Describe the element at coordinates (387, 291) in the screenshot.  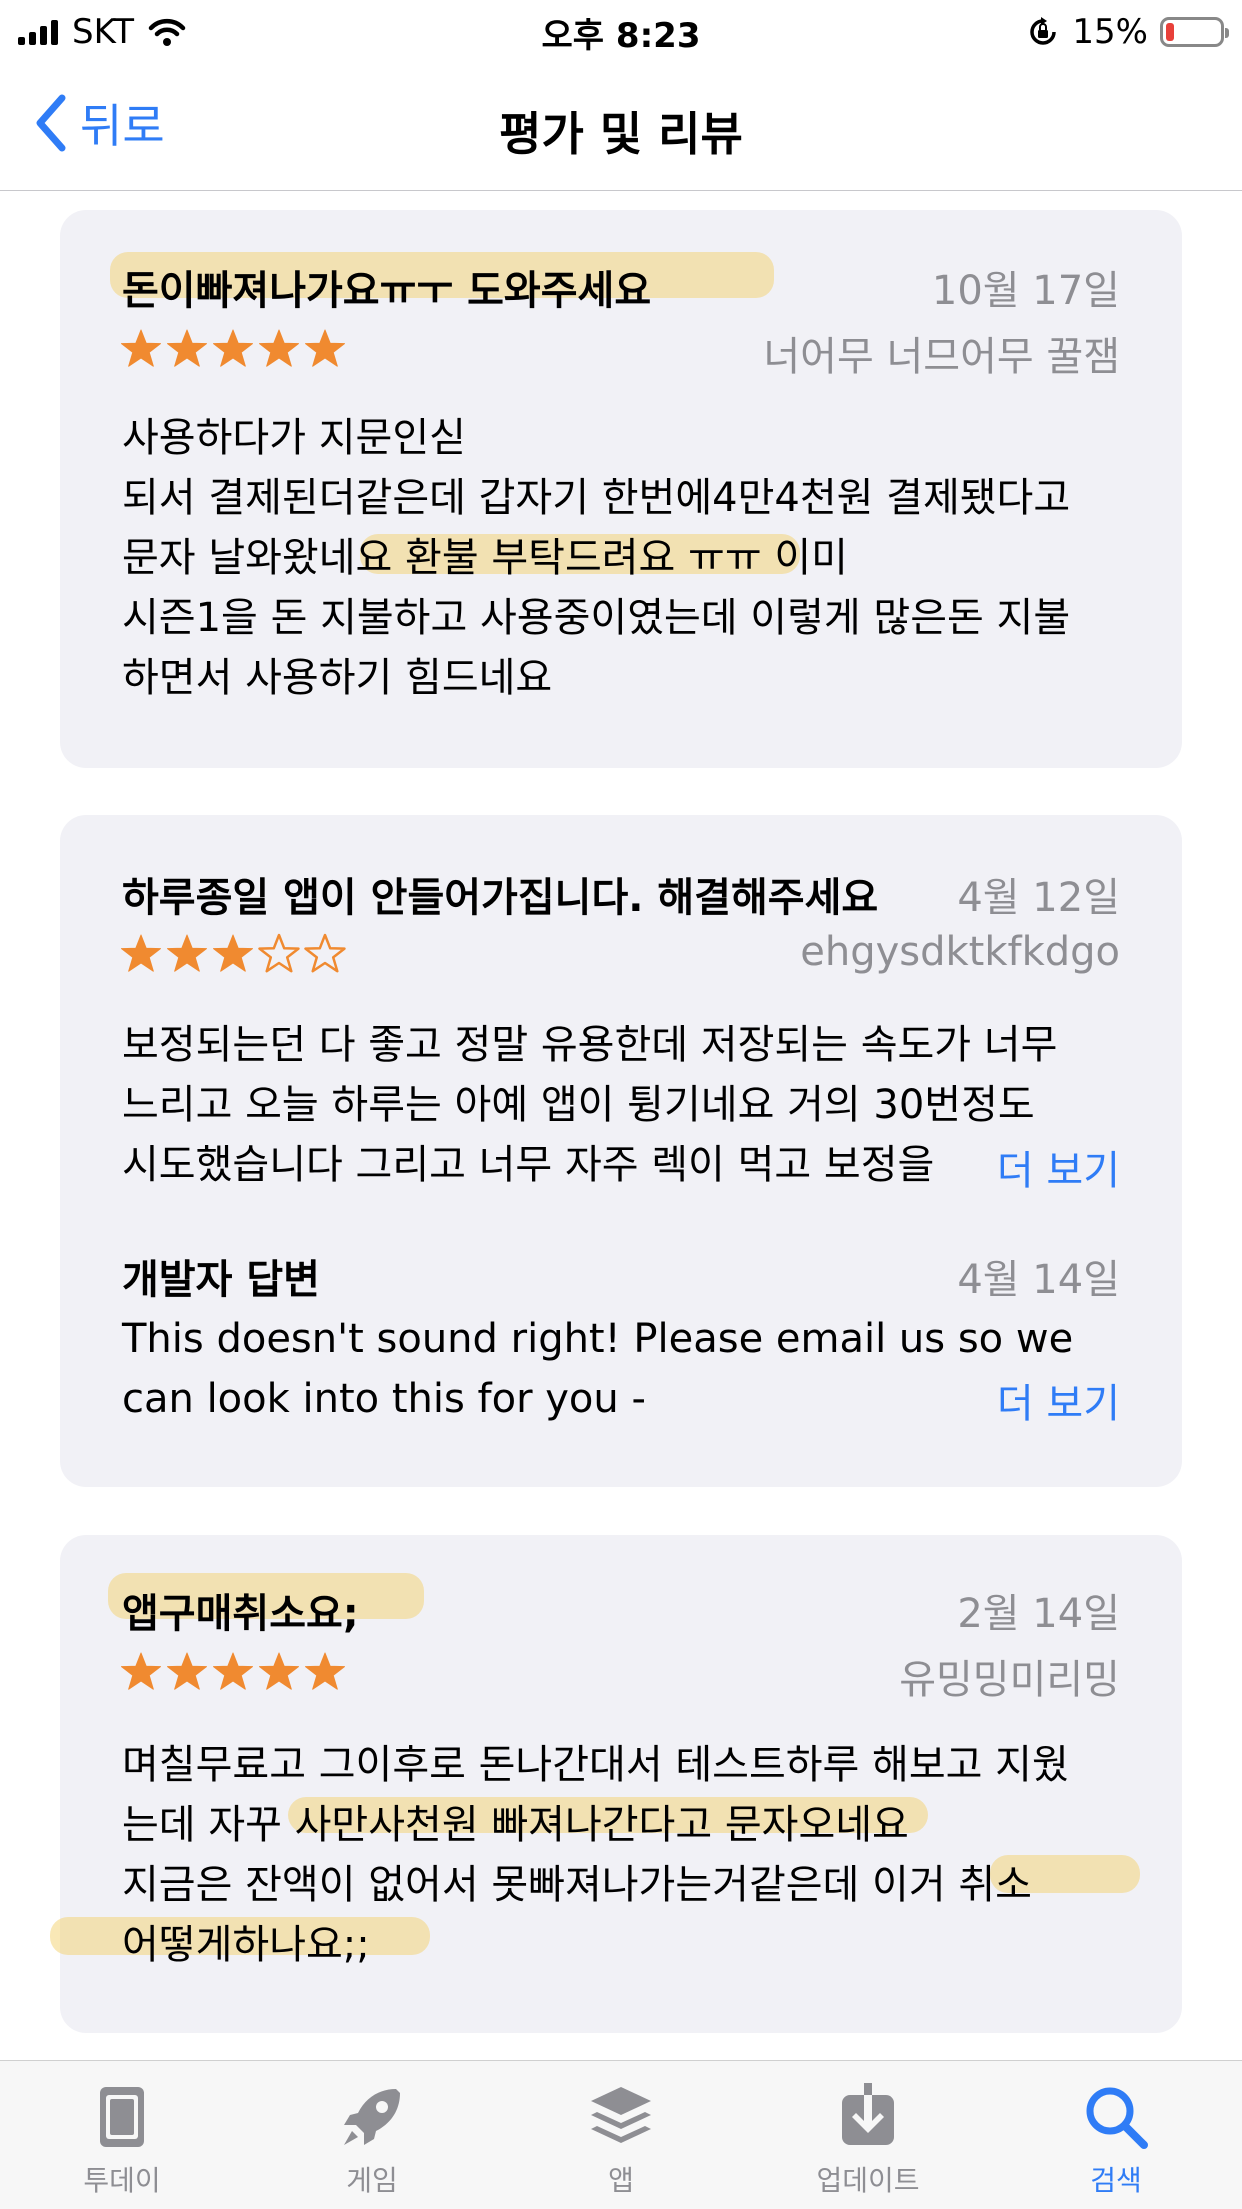
I see `review-title: 돈이빠져나가요ㅠㅜ 도와주세요` at that location.